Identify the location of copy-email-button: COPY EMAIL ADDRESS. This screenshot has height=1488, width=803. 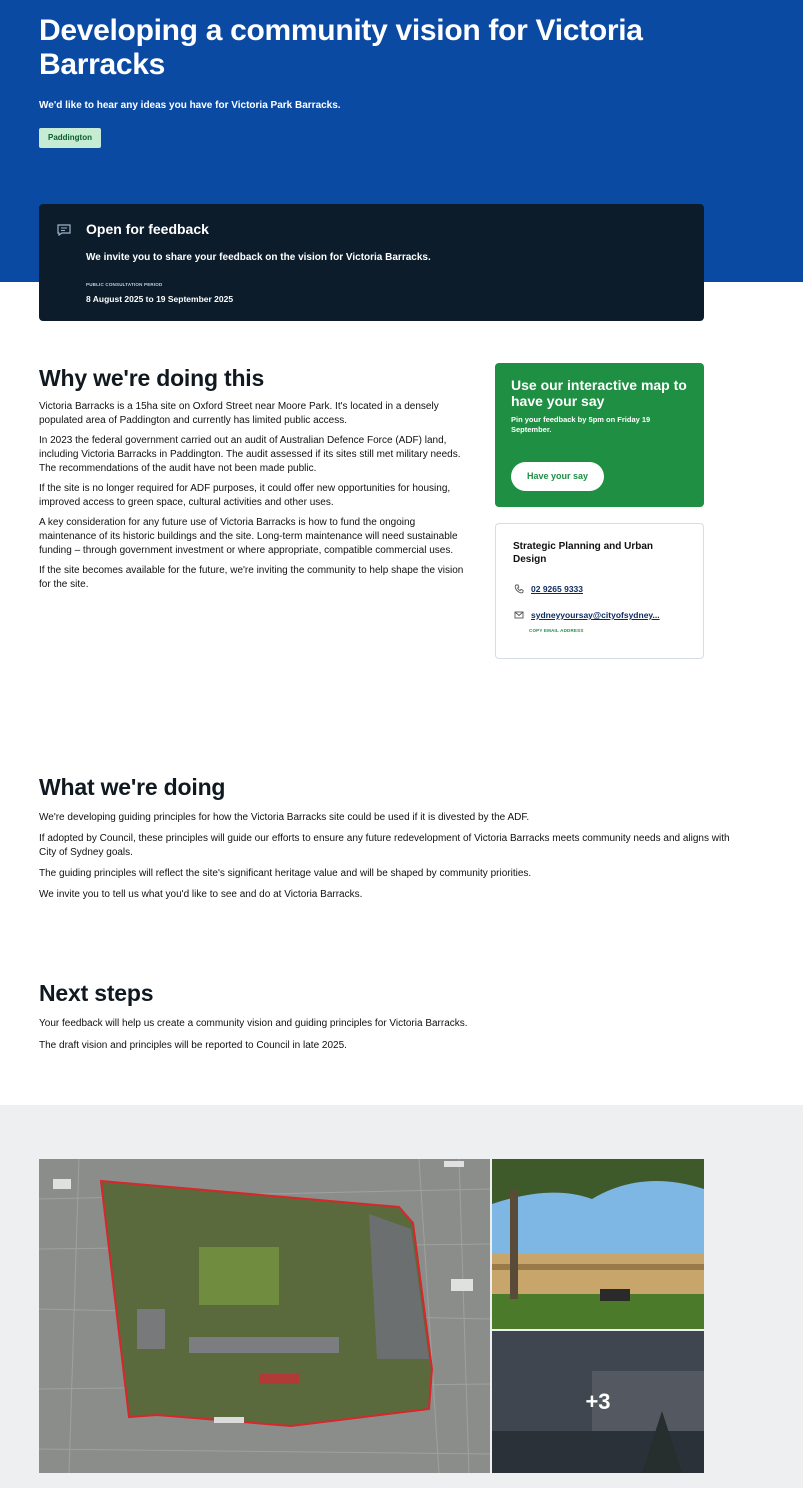
(556, 630).